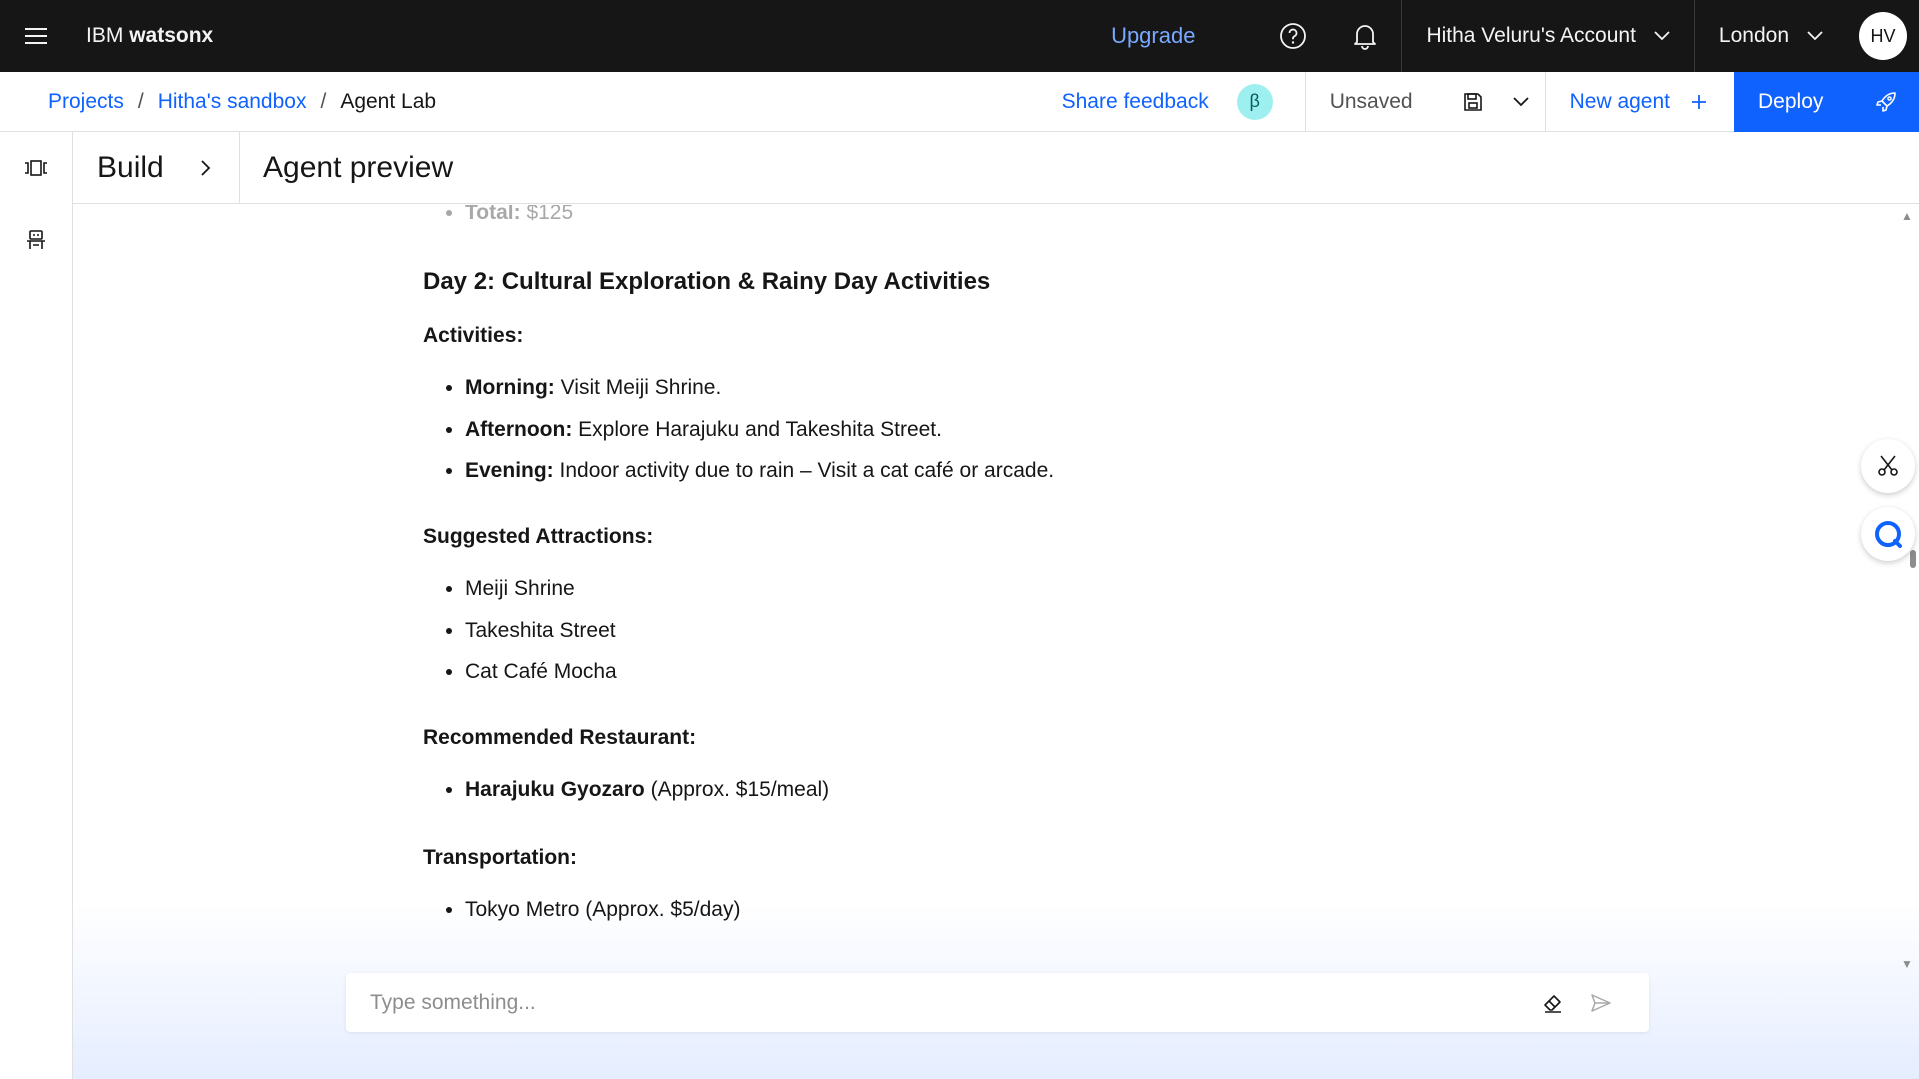 The height and width of the screenshot is (1079, 1919). What do you see at coordinates (1553, 1003) in the screenshot?
I see `eraser-icon` at bounding box center [1553, 1003].